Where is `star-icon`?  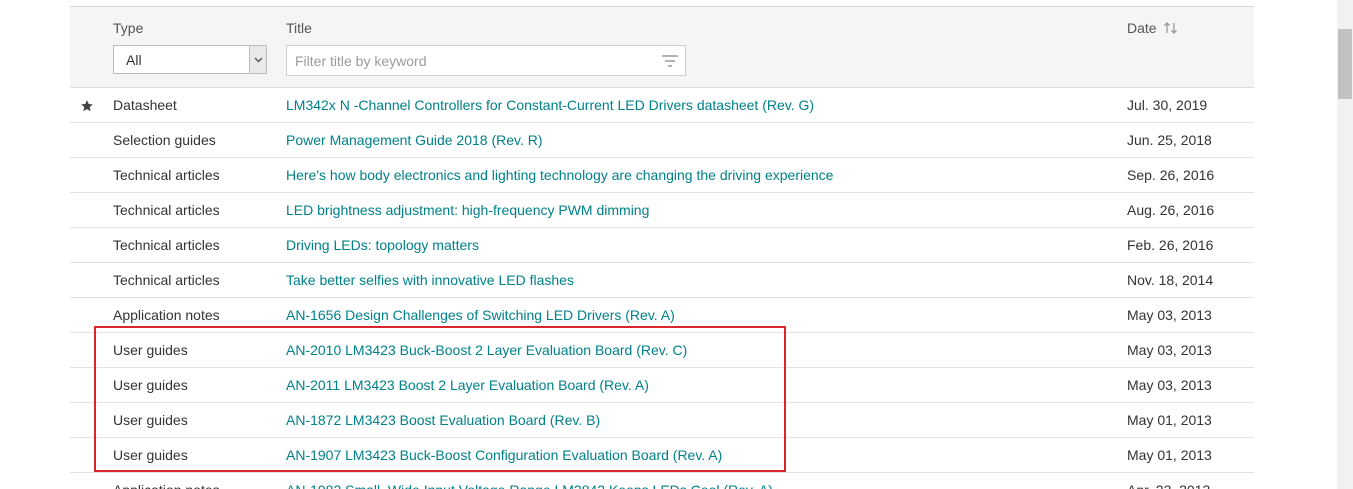
star-icon is located at coordinates (87, 105).